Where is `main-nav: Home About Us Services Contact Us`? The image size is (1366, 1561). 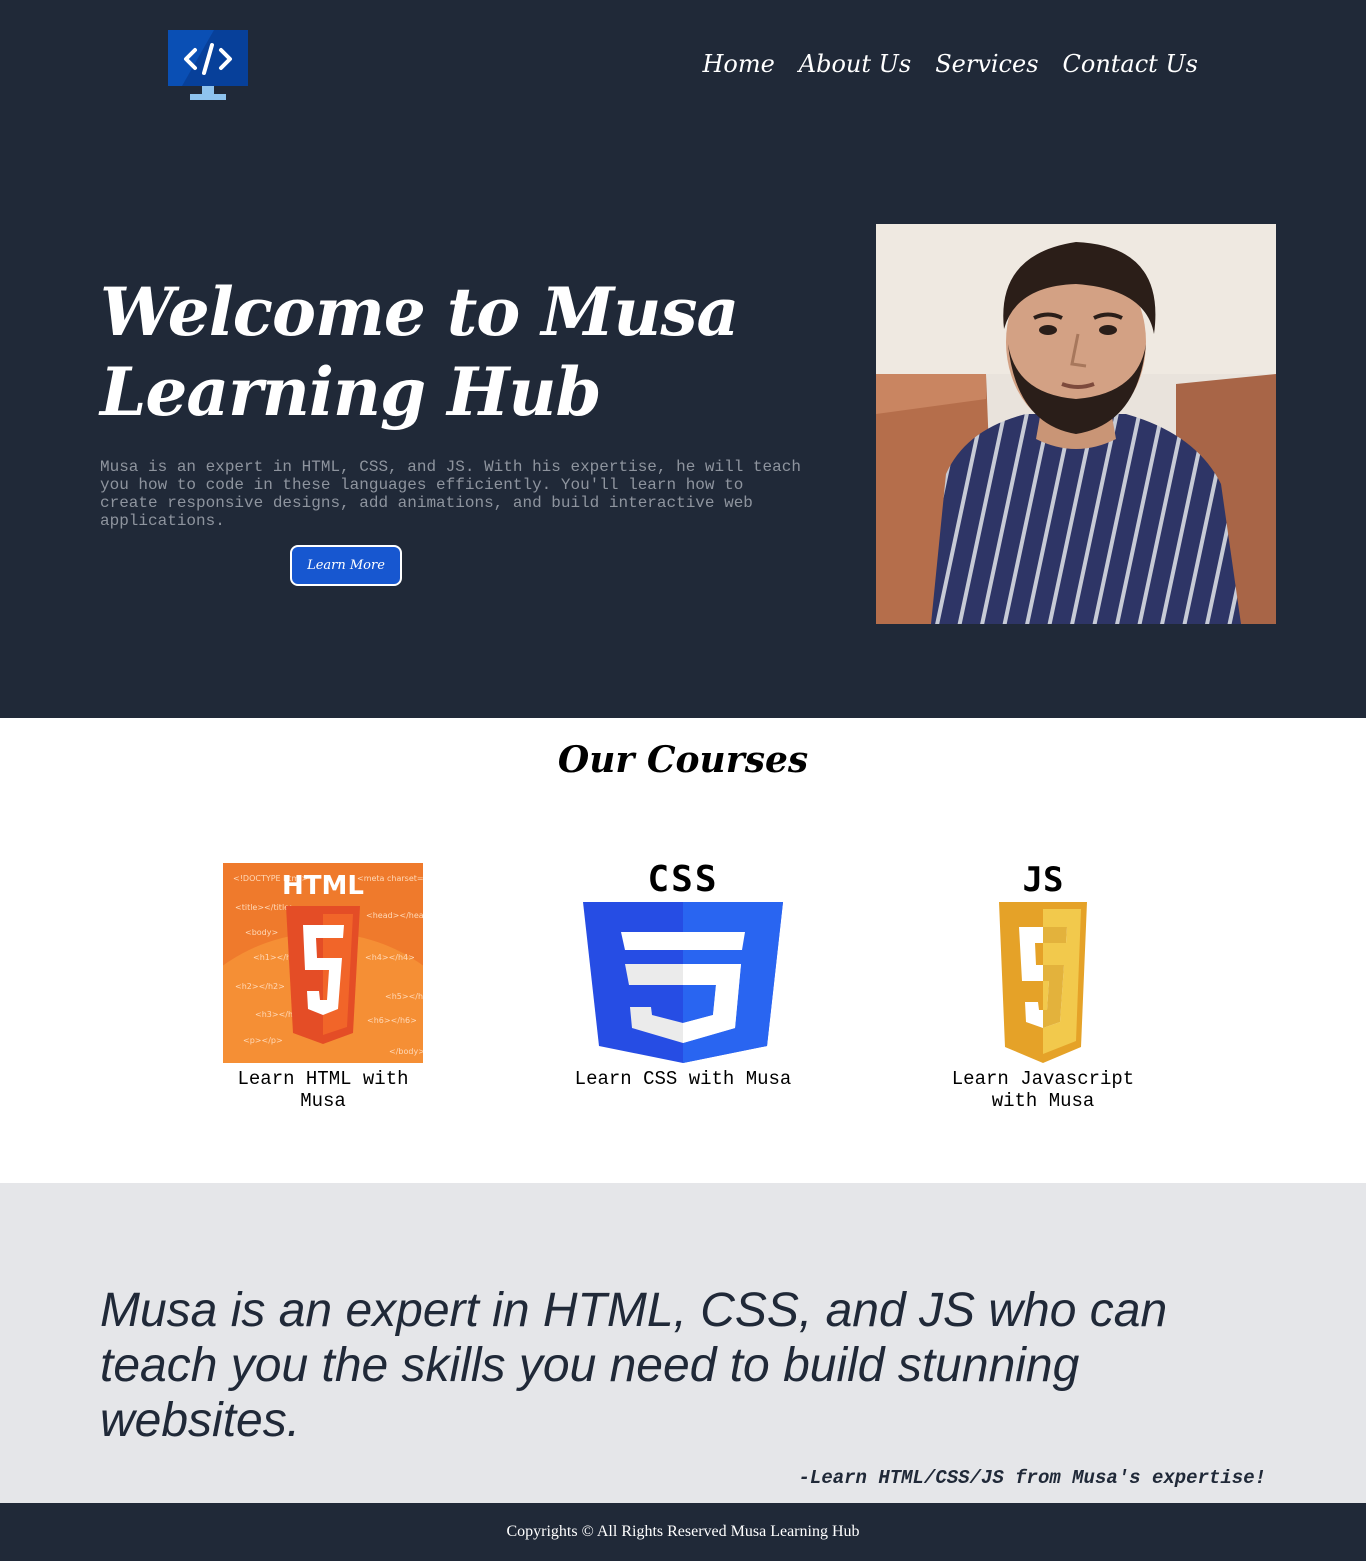 main-nav: Home About Us Services Contact Us is located at coordinates (950, 64).